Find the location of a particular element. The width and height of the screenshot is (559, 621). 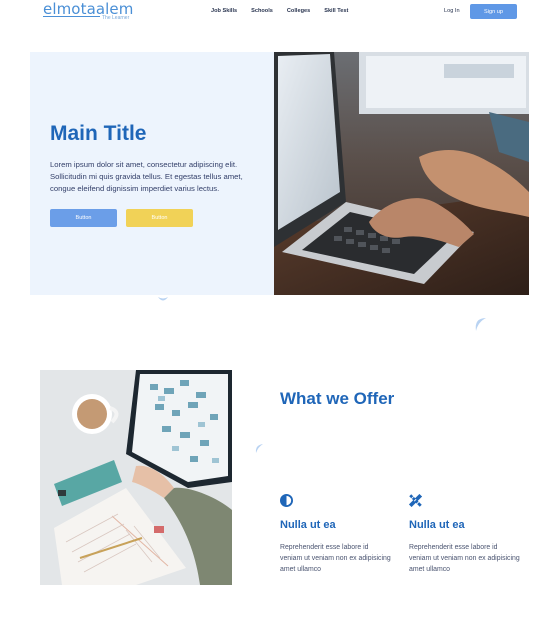

signup-button: Sign up is located at coordinates (493, 11).